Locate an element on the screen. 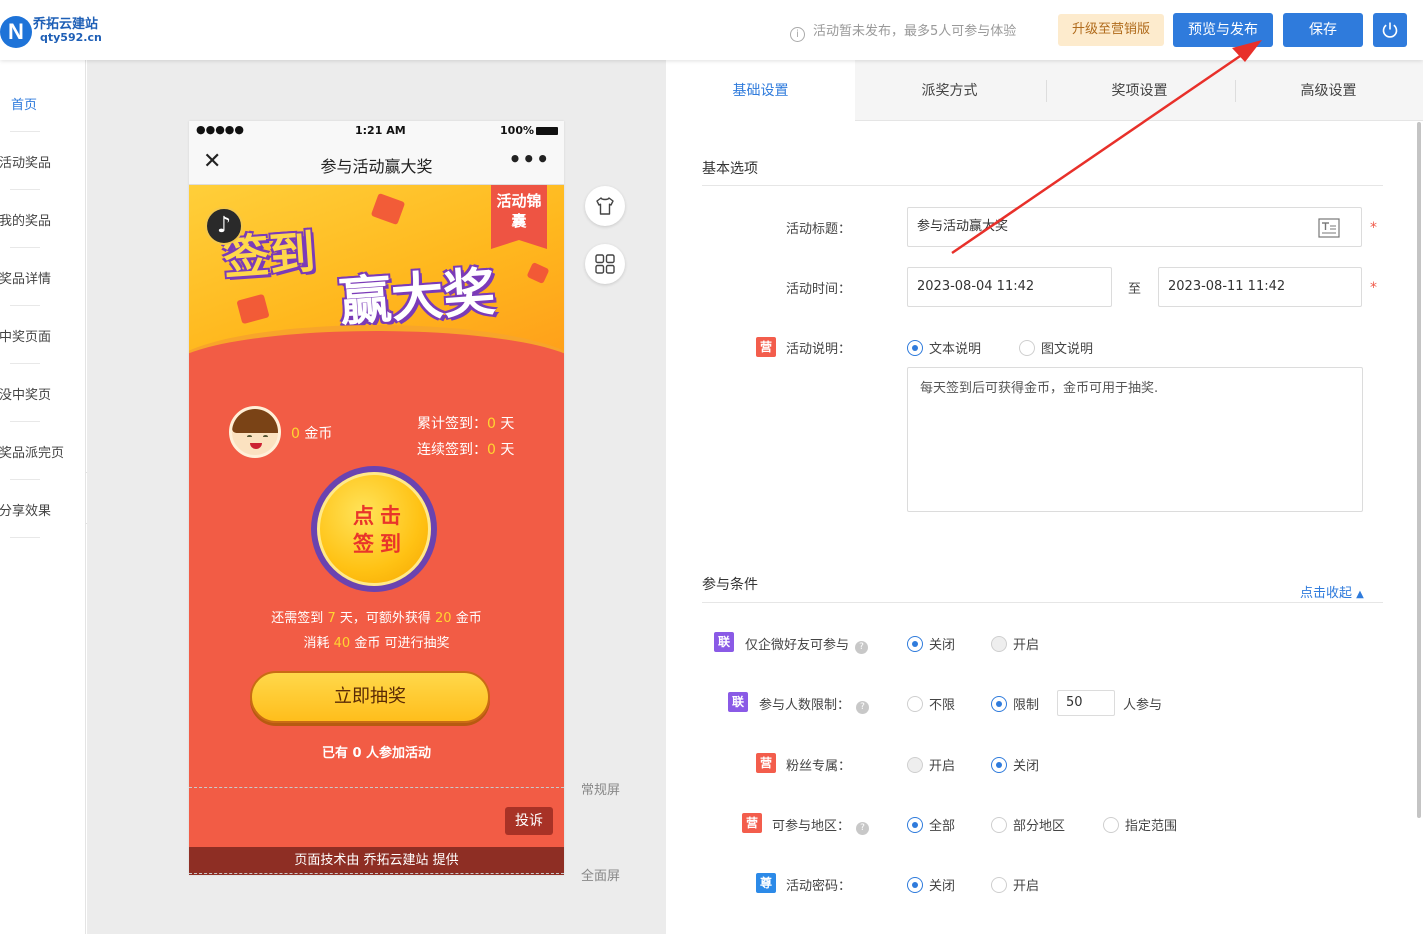 The image size is (1423, 934). phone-status-bar: ●●●●● 1:21 AM 100% is located at coordinates (376, 131).